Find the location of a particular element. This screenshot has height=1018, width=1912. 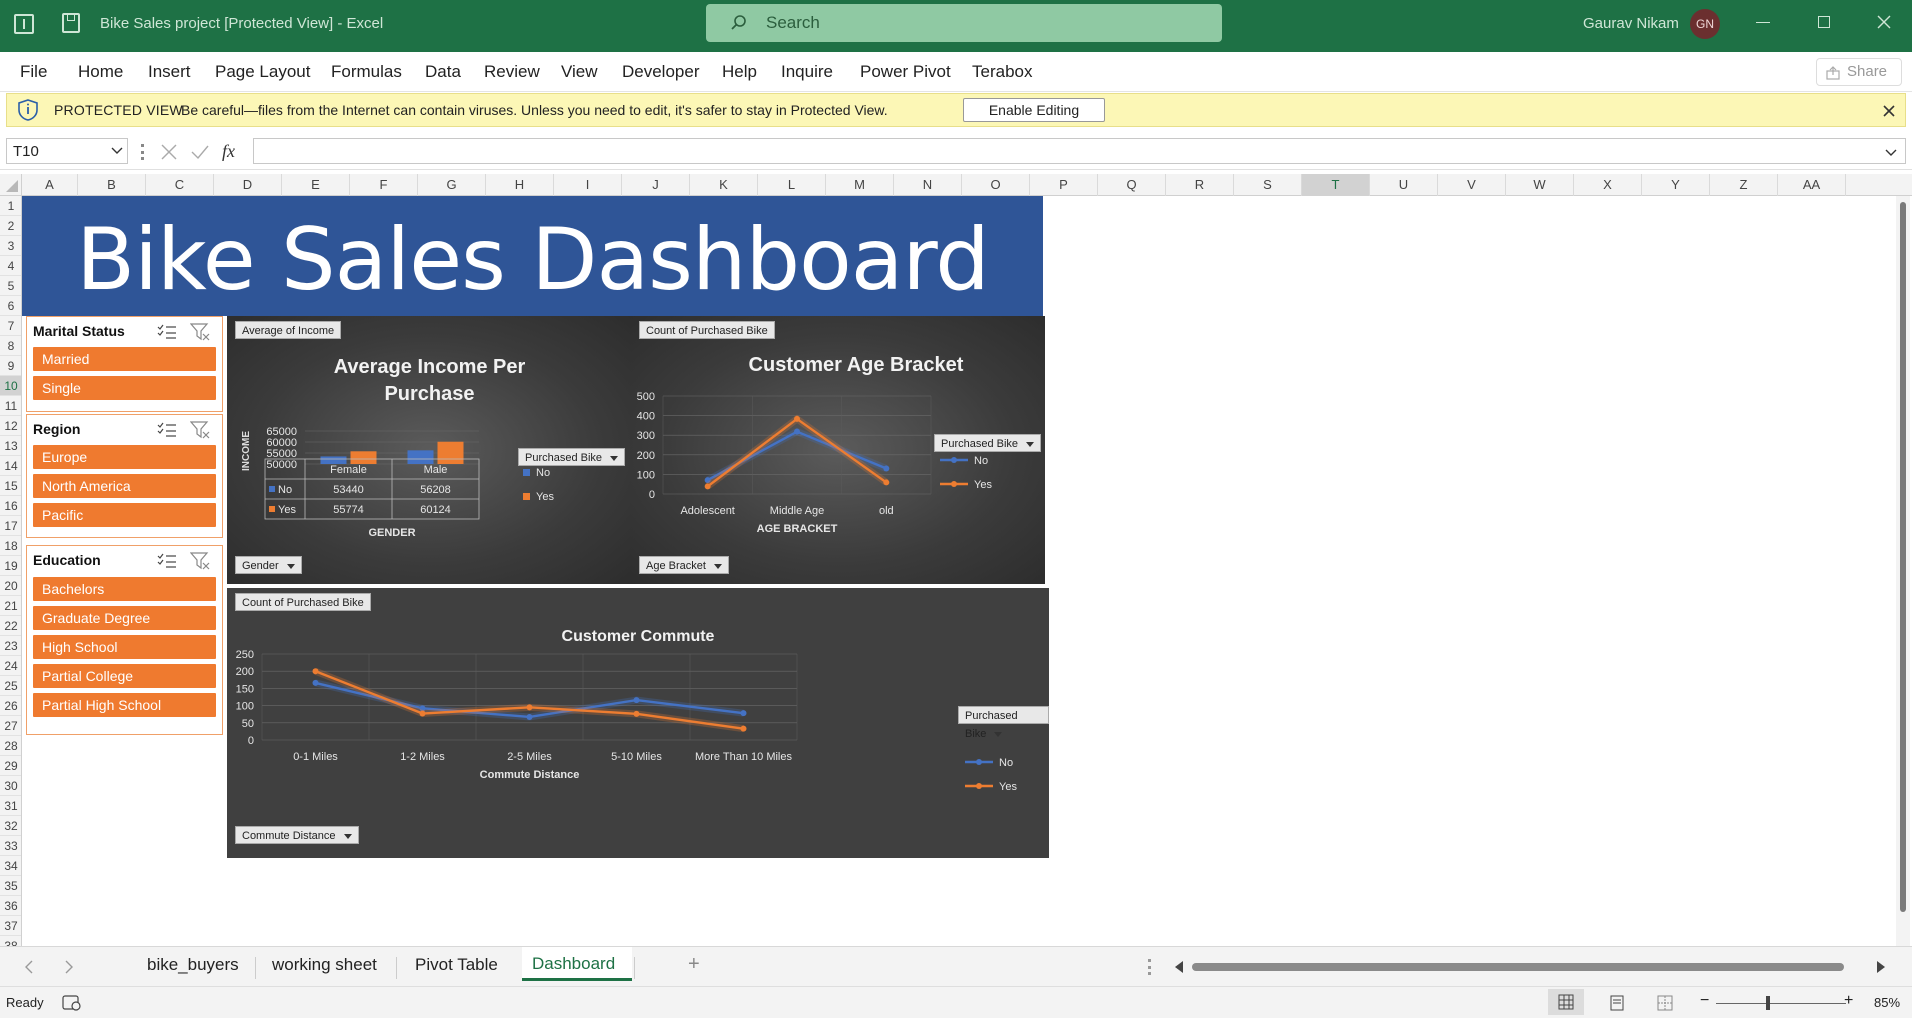

share-button: Share is located at coordinates (1859, 72).